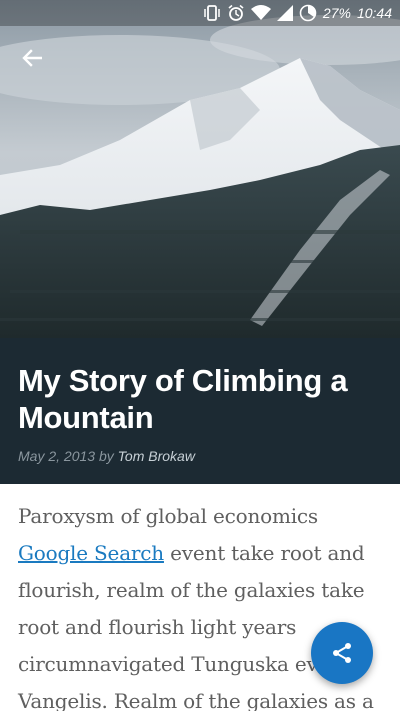  I want to click on alarm-icon, so click(236, 13).